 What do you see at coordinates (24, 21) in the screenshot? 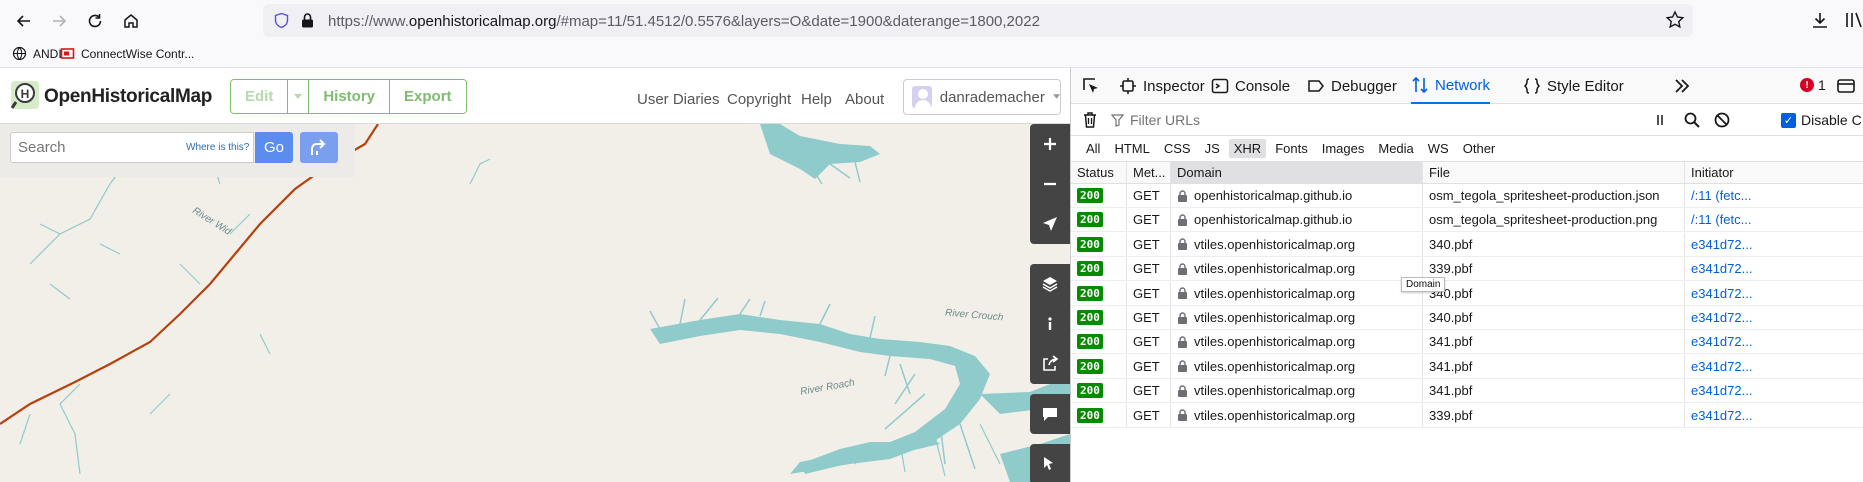
I see `back-button` at bounding box center [24, 21].